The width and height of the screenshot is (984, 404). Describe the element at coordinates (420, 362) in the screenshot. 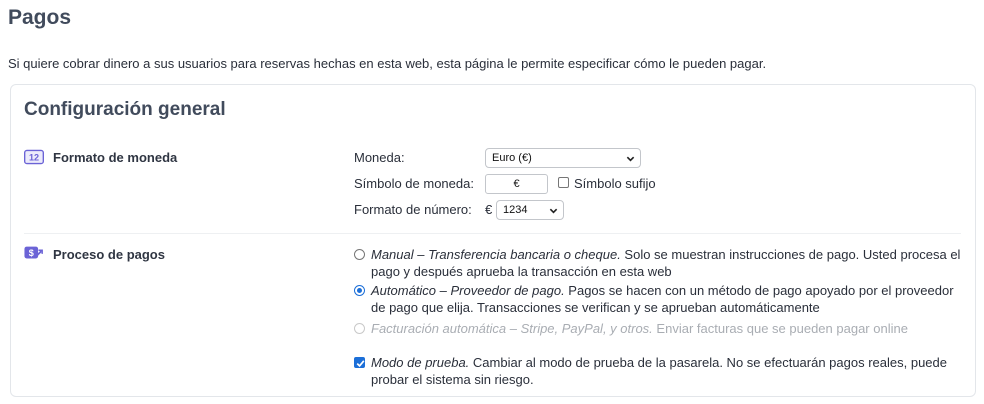

I see `test-mode-name: Modo de prueba.` at that location.